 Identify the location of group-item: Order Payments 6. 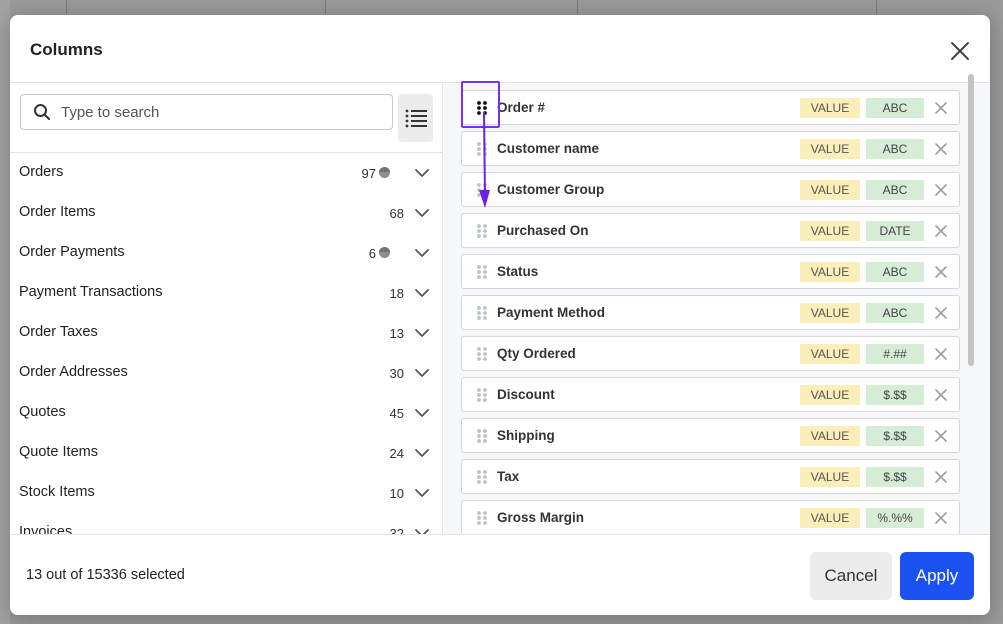
(226, 253).